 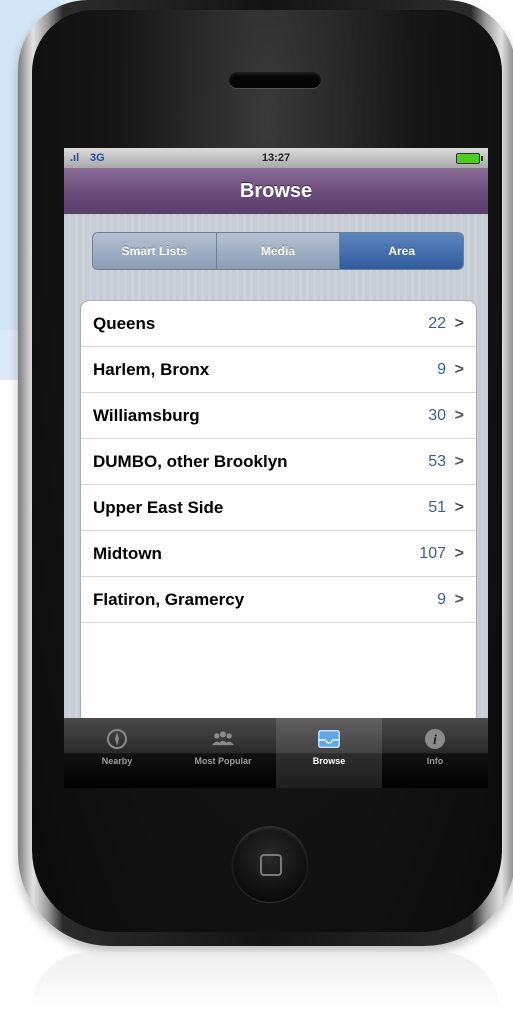 What do you see at coordinates (437, 323) in the screenshot?
I see `list-item-count: 22` at bounding box center [437, 323].